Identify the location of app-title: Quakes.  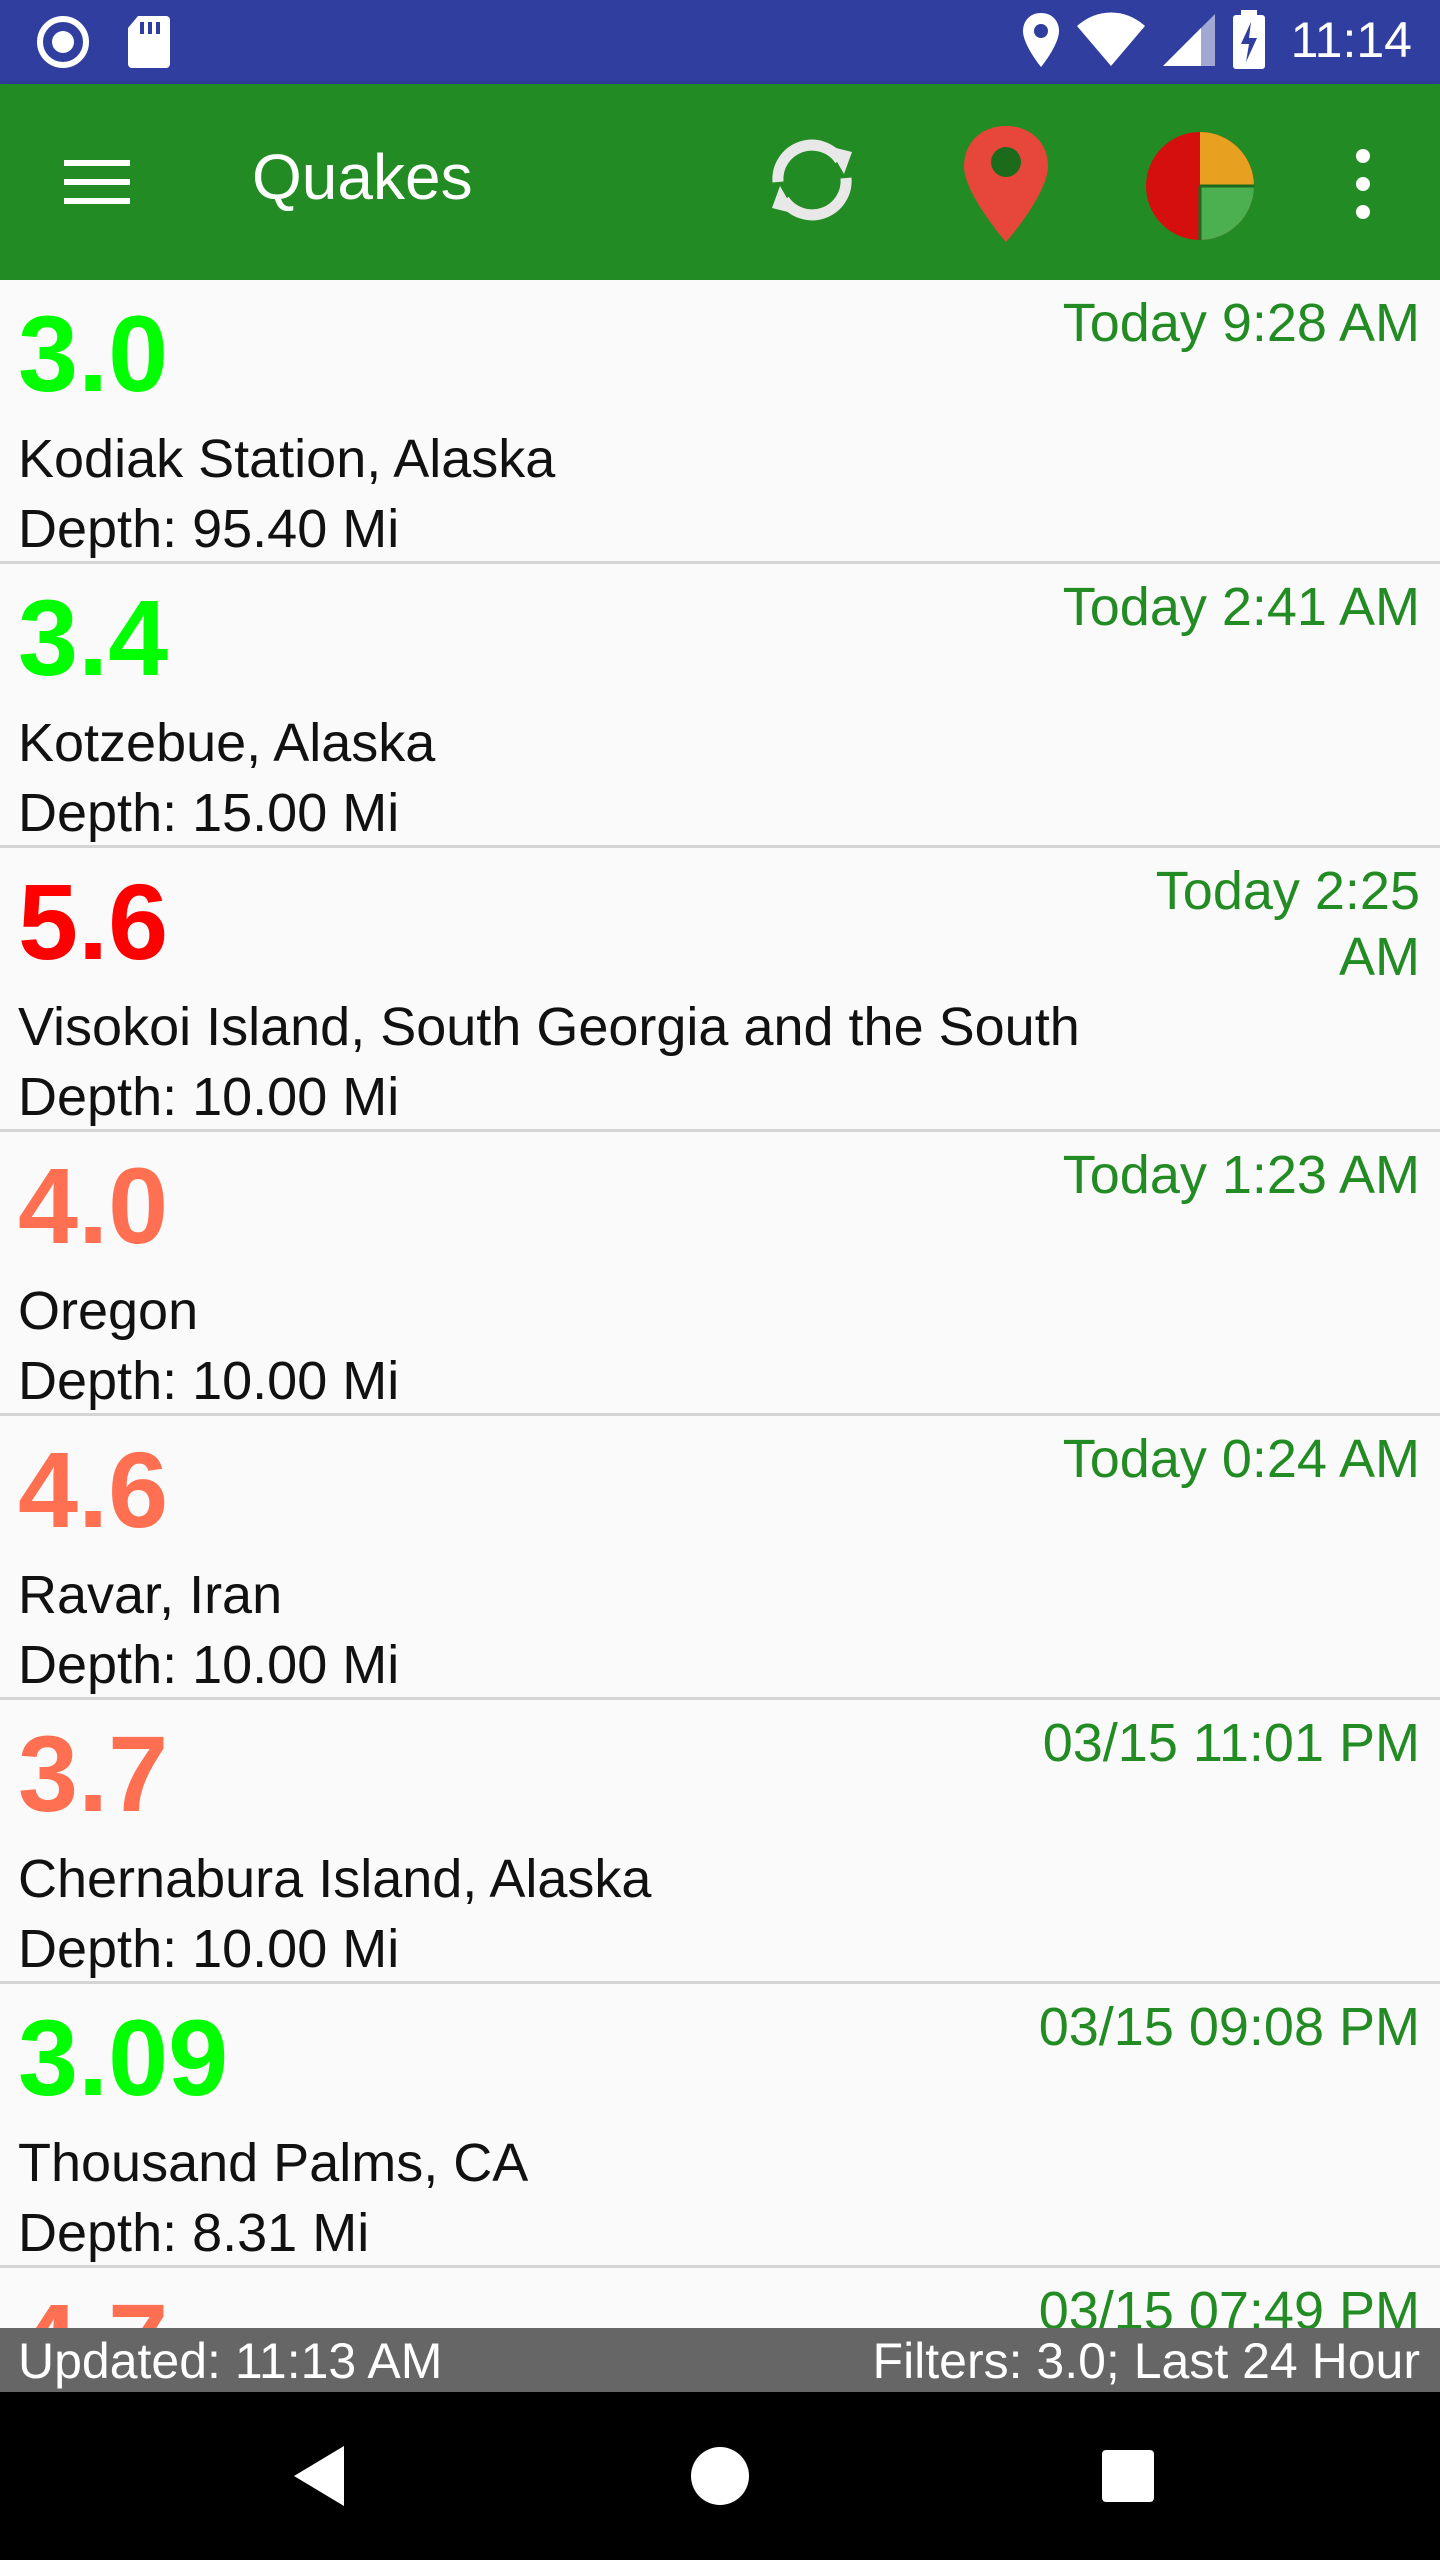
(362, 177).